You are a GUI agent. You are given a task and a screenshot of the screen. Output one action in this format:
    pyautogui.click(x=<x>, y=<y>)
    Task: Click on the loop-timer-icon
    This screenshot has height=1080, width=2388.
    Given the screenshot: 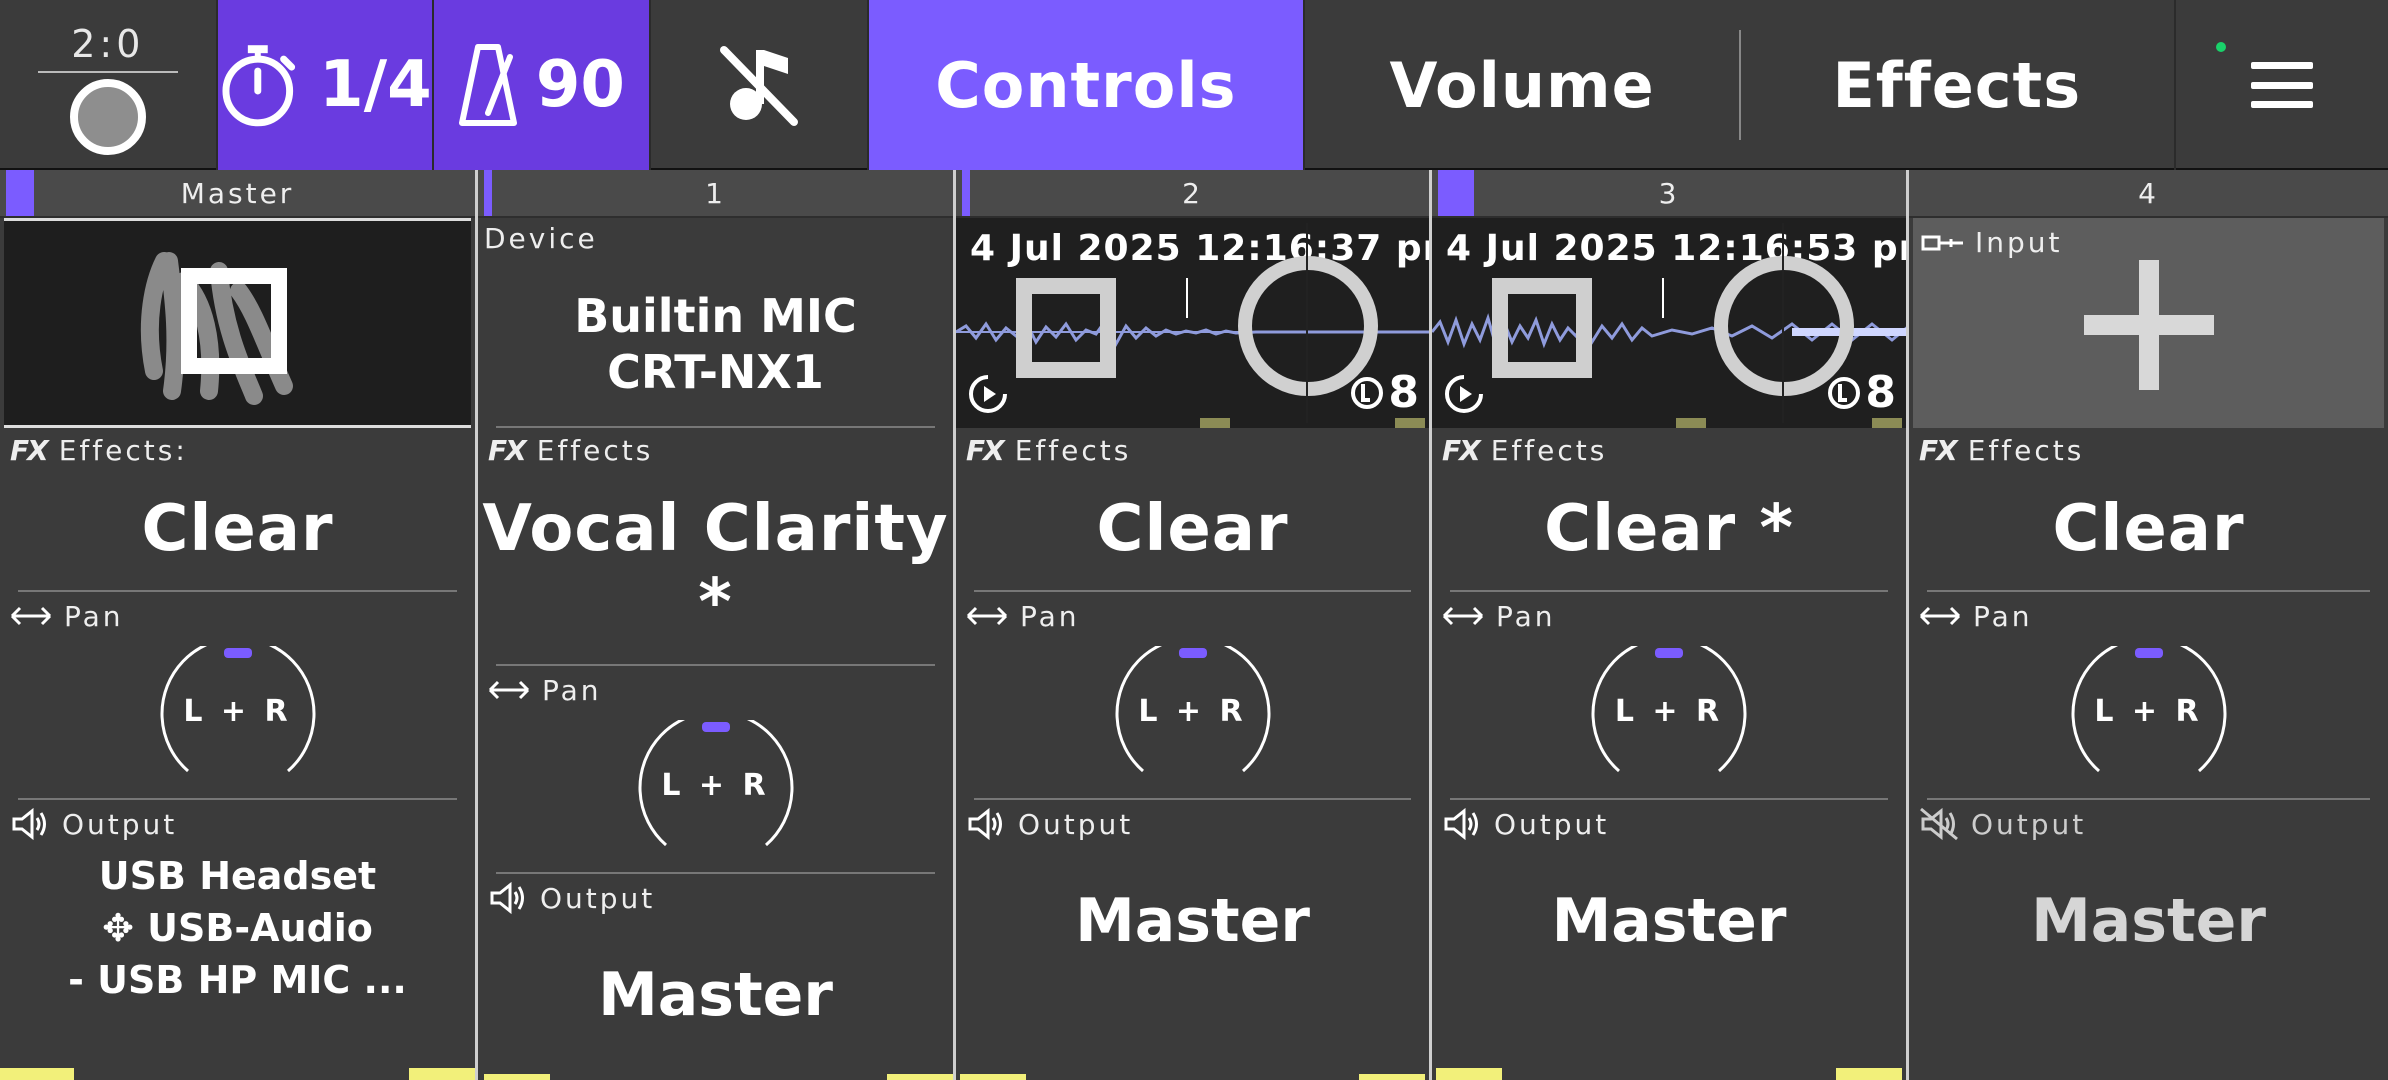 What is the action you would take?
    pyautogui.click(x=988, y=394)
    